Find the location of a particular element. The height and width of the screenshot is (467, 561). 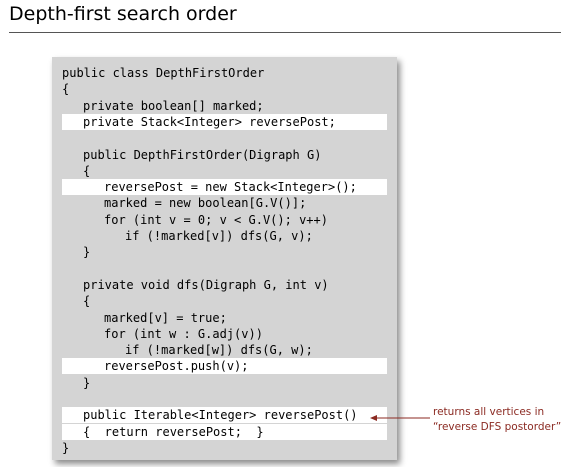

code-text: reversePost = new Stack<Integer>(); is located at coordinates (230, 187).